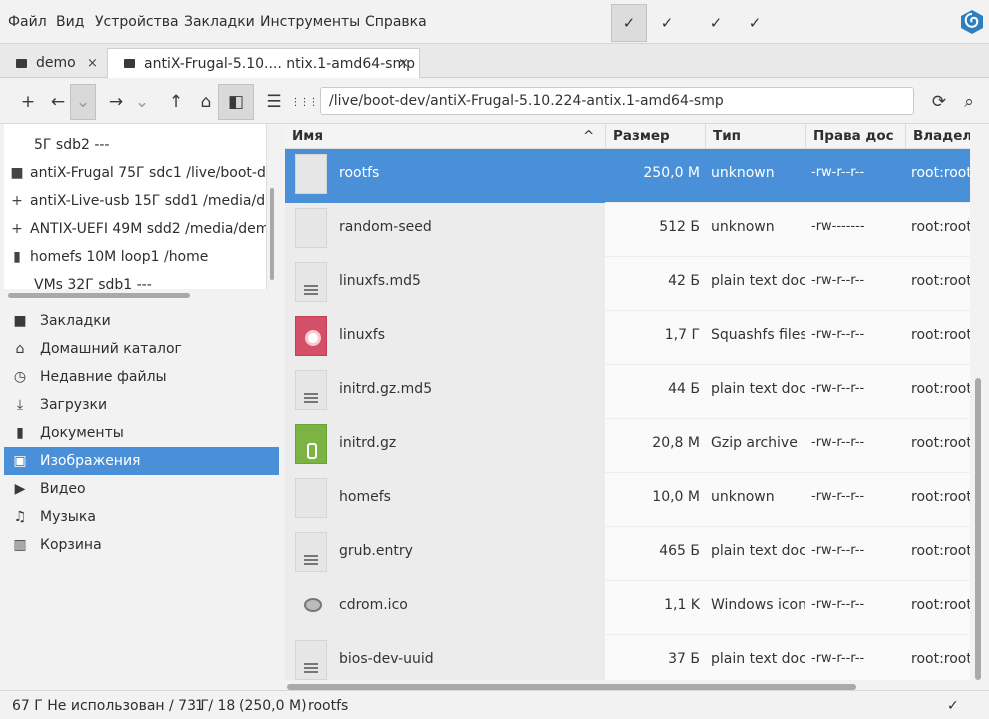 The image size is (989, 719). What do you see at coordinates (141, 321) in the screenshot?
I see `place-bookmarks: ■ Закладки` at bounding box center [141, 321].